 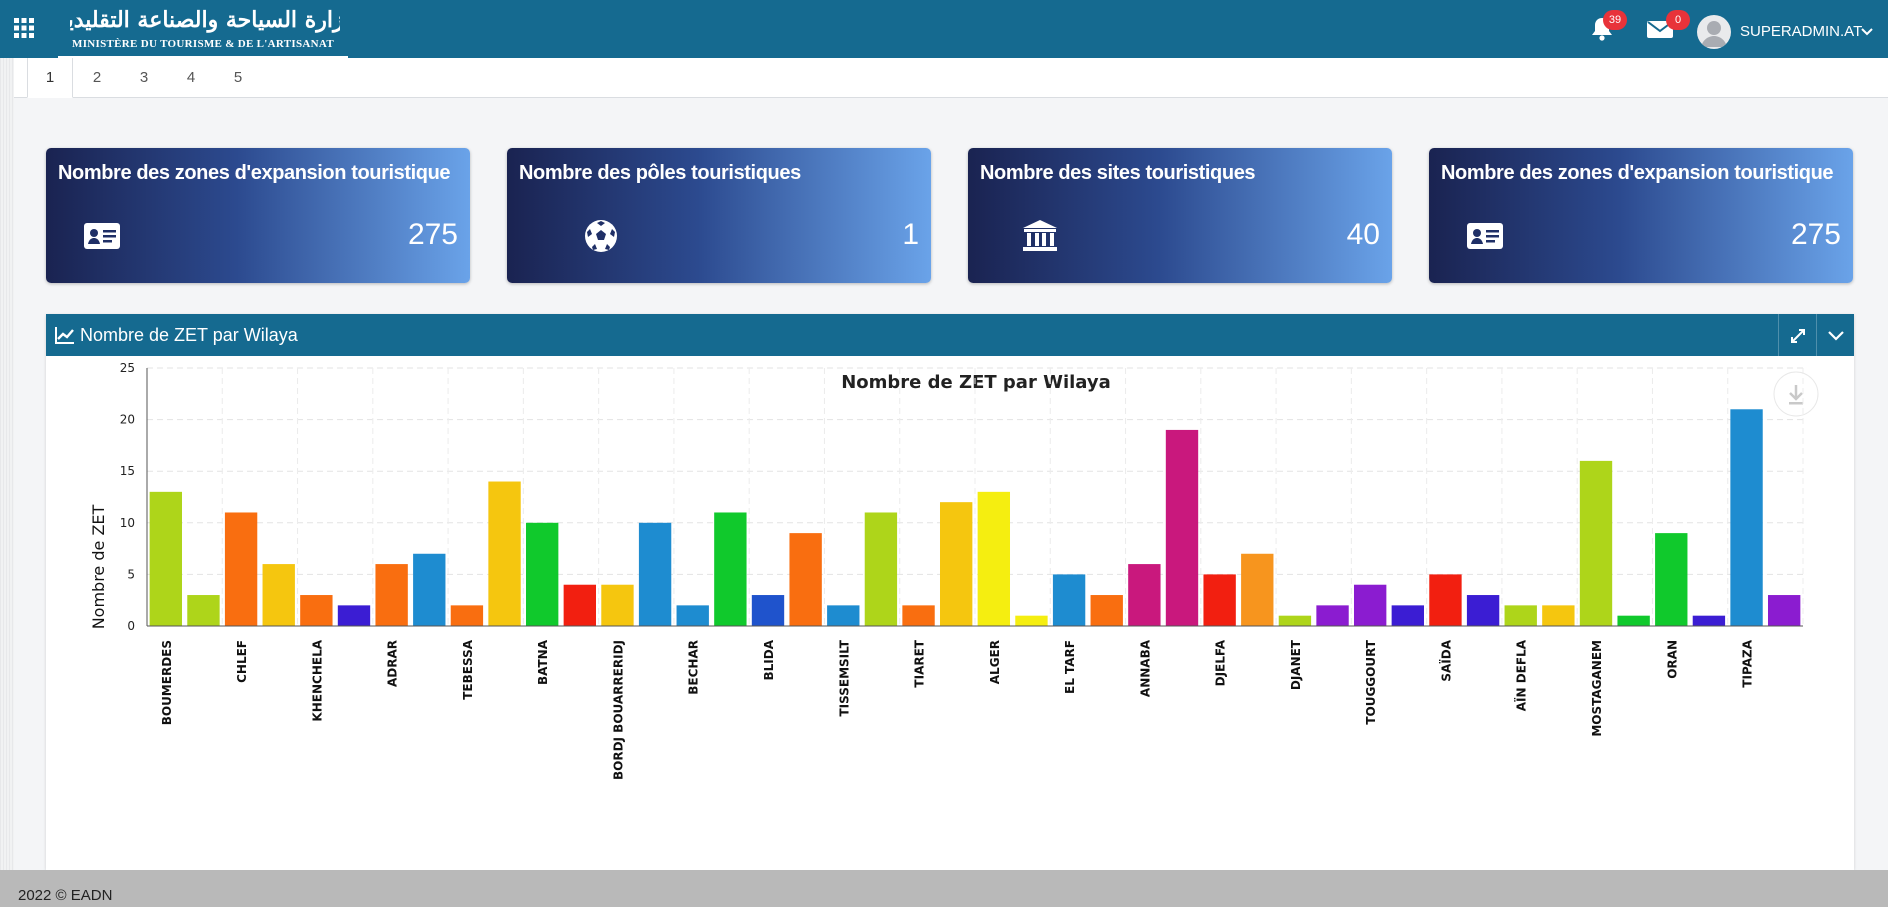 What do you see at coordinates (167, 682) in the screenshot?
I see `x-tick-label: BOUMERDES` at bounding box center [167, 682].